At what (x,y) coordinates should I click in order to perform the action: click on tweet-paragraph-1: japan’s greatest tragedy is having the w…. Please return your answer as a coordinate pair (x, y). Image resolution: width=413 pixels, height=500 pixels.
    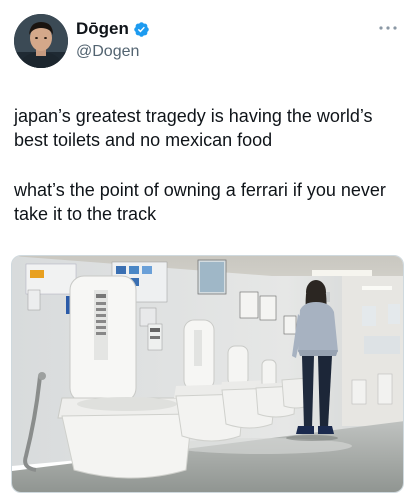
    Looking at the image, I should click on (193, 128).